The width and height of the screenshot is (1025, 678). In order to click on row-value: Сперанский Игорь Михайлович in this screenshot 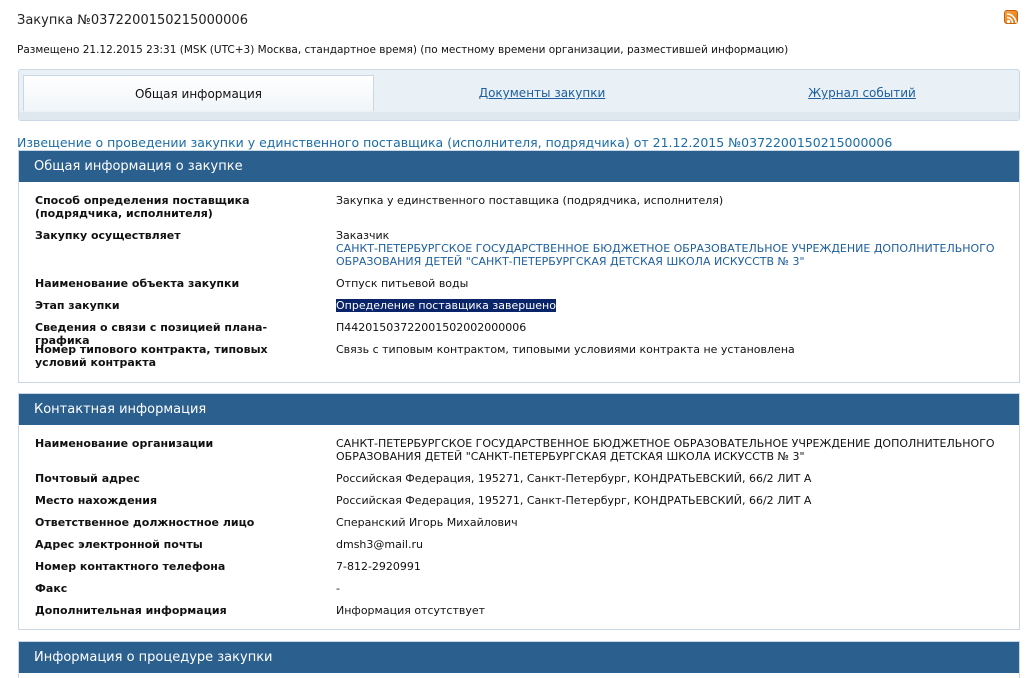, I will do `click(427, 522)`.